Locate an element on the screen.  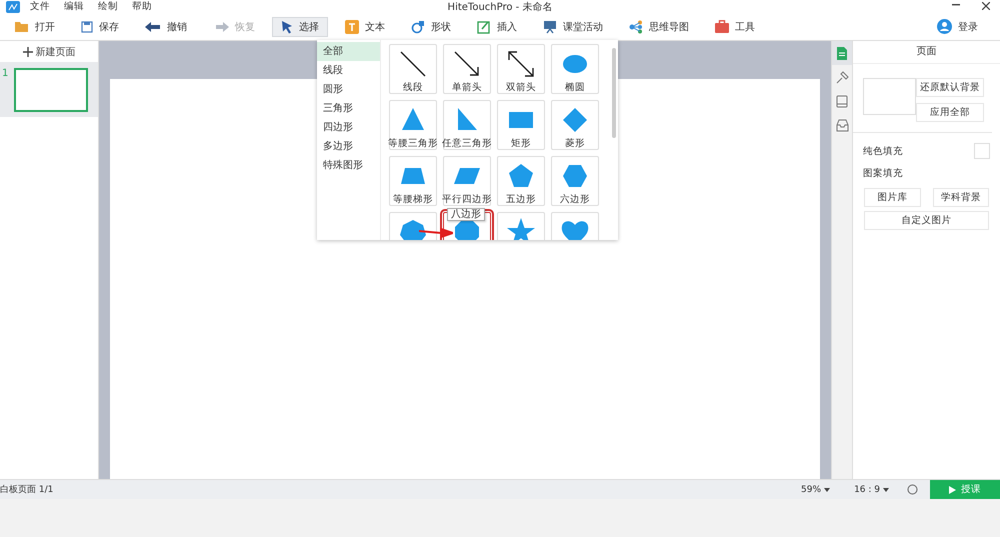
shape-option: 椭圆 is located at coordinates (575, 69).